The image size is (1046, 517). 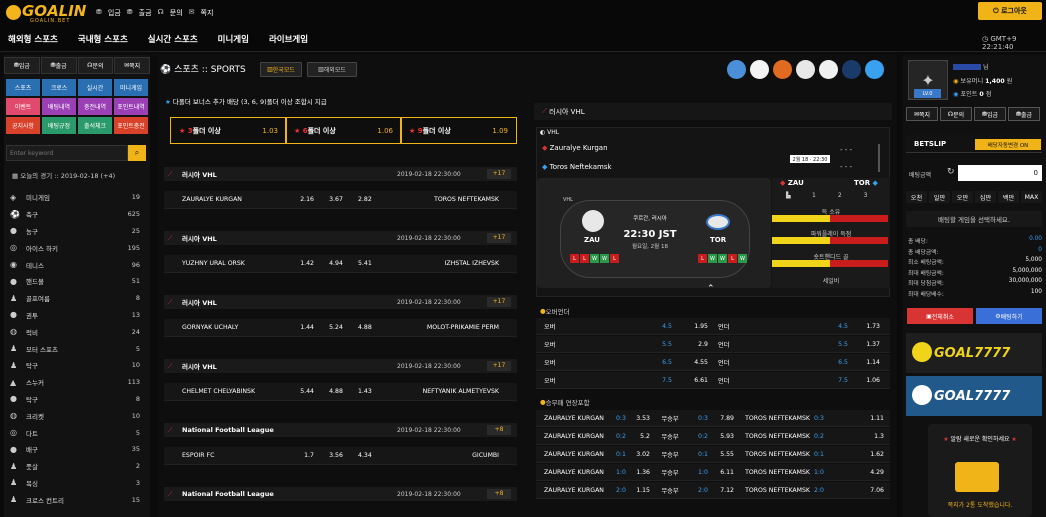 What do you see at coordinates (75, 382) in the screenshot?
I see `sport-row: ▲ 스누커 113` at bounding box center [75, 382].